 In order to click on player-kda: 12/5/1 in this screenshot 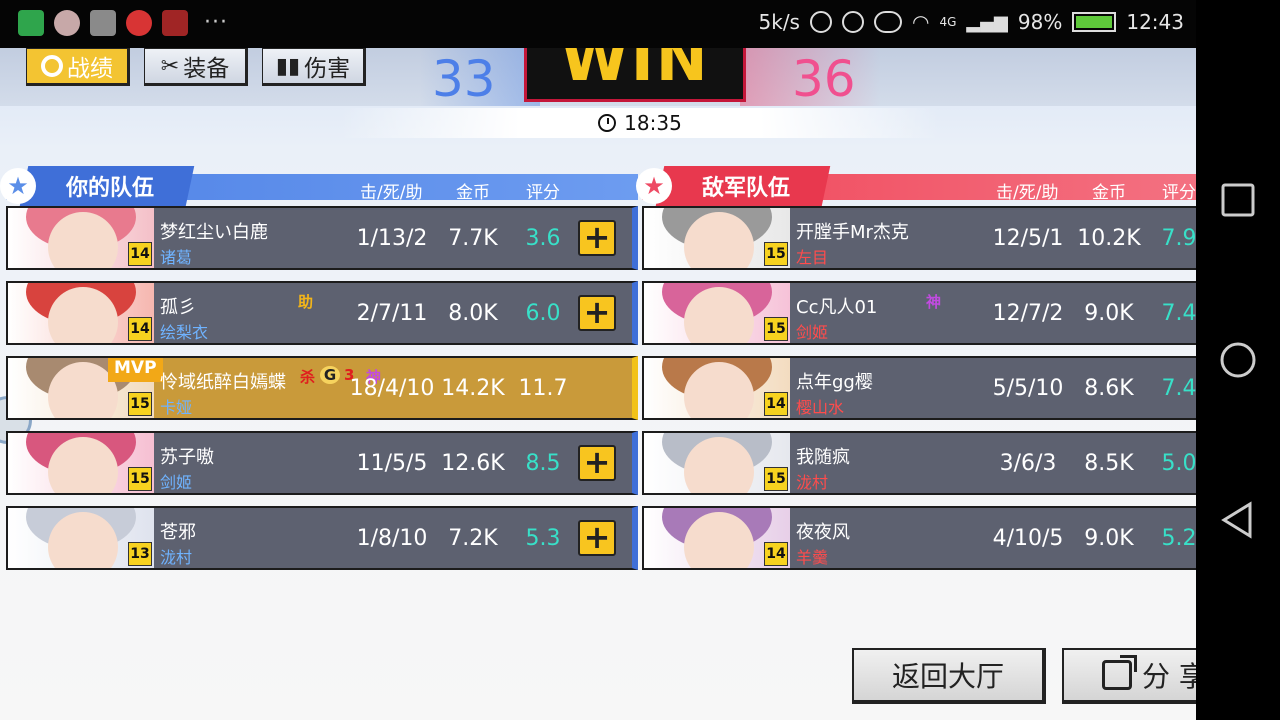, I will do `click(1028, 238)`.